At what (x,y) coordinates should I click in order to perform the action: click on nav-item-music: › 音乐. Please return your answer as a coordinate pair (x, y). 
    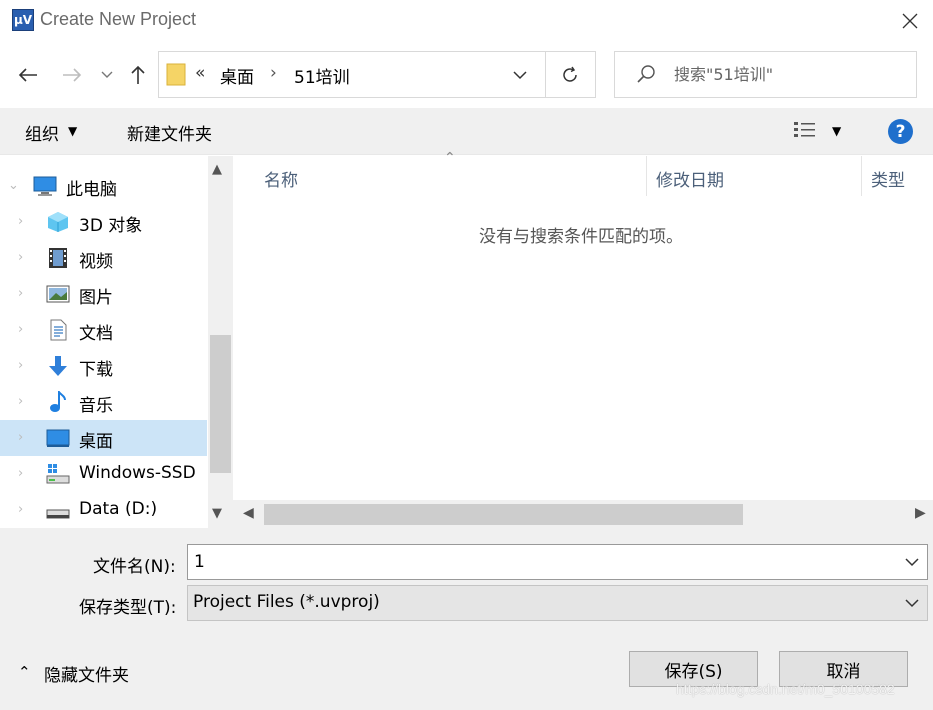
    Looking at the image, I should click on (103, 402).